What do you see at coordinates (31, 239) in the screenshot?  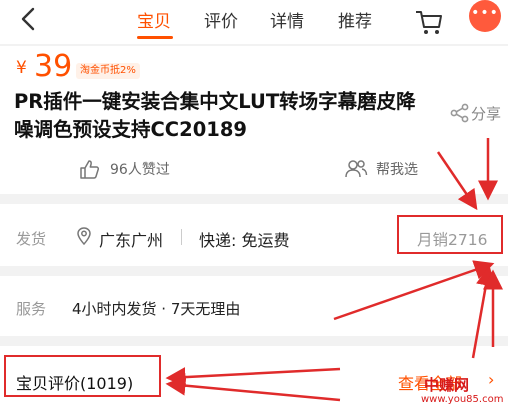 I see `shipping-label: 发货` at bounding box center [31, 239].